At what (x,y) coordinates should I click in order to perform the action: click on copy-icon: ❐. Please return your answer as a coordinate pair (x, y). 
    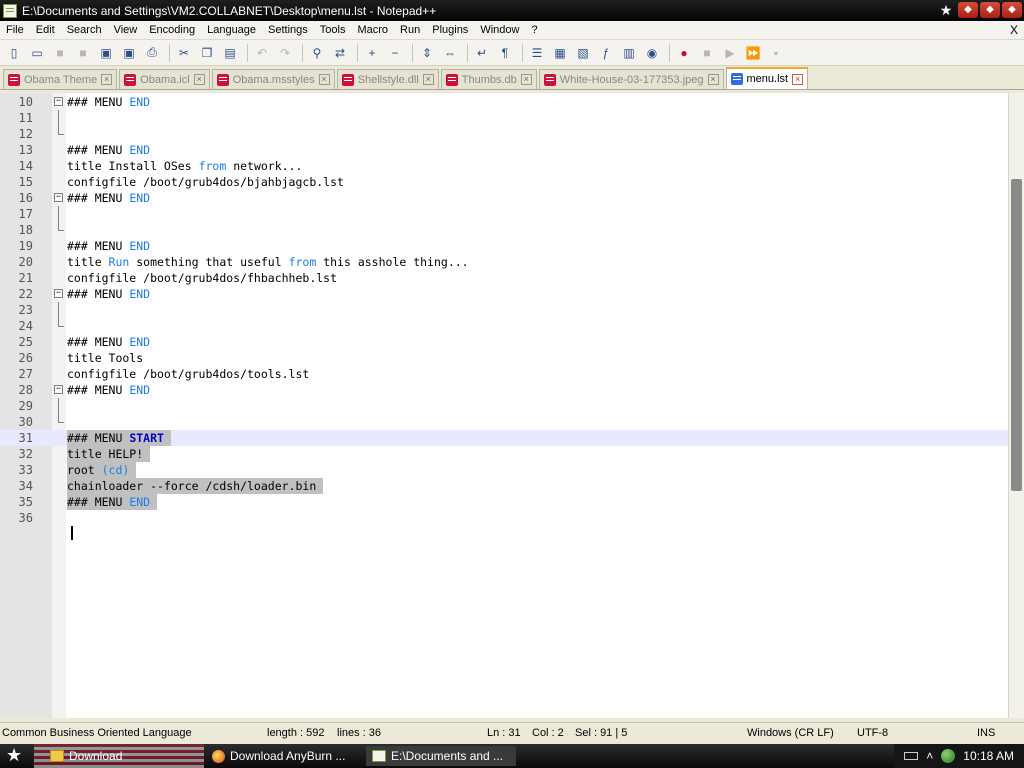
    Looking at the image, I should click on (207, 53).